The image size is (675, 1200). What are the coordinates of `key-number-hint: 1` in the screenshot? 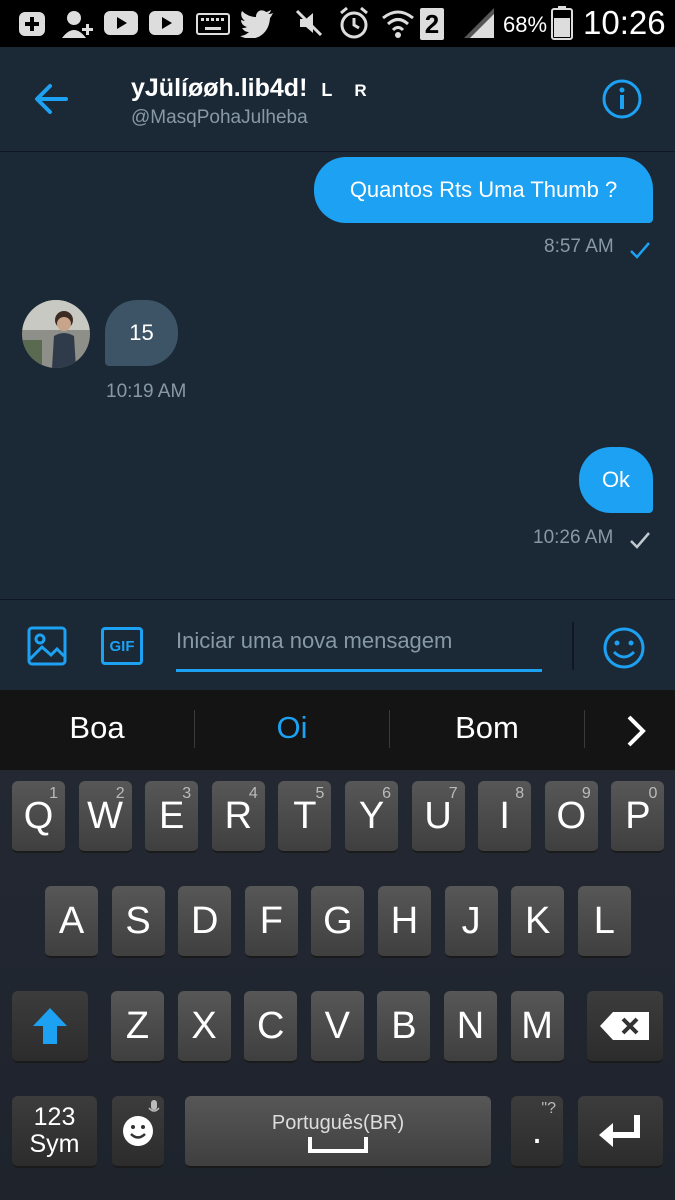 It's located at (53, 793).